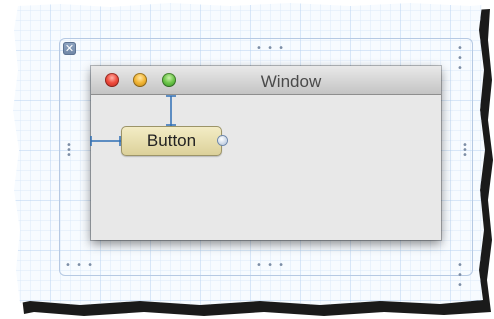 Image resolution: width=494 pixels, height=319 pixels. Describe the element at coordinates (222, 140) in the screenshot. I see `outlet-connector-icon` at that location.